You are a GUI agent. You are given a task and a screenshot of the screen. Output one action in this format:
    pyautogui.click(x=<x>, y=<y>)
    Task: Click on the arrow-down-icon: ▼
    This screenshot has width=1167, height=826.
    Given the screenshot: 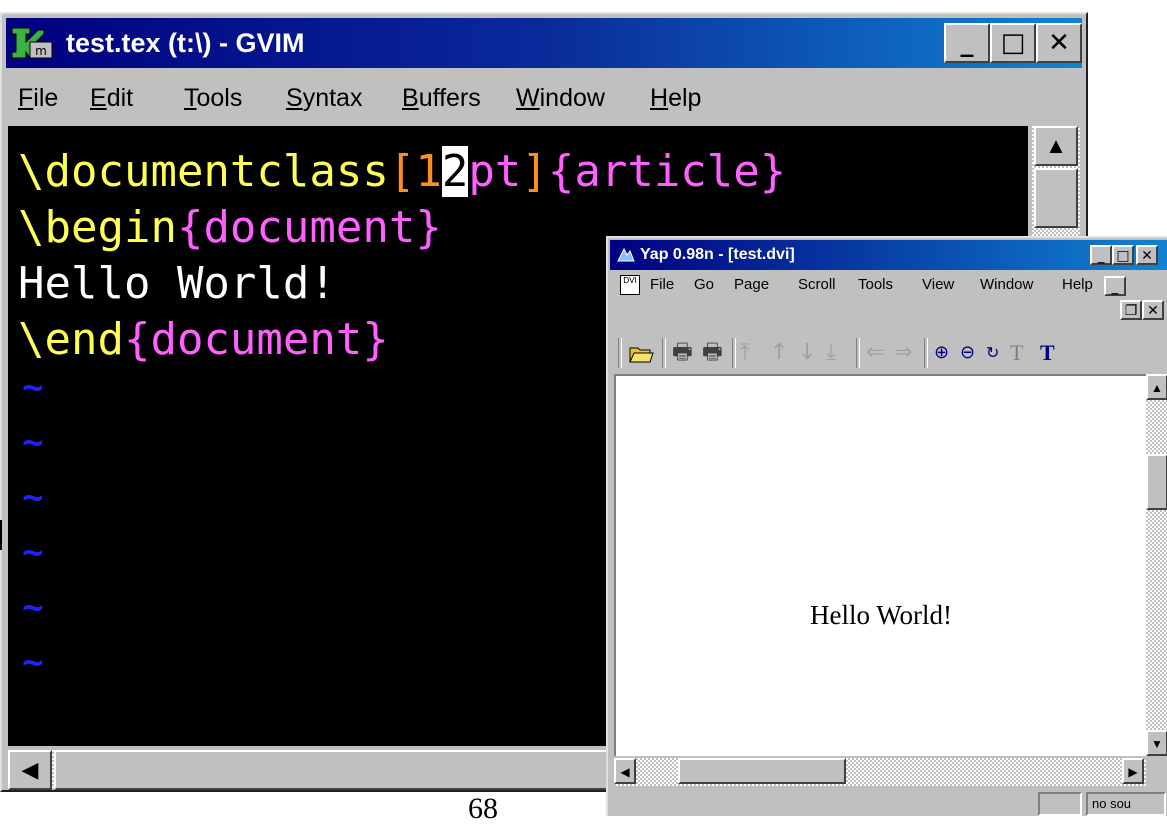 What is the action you would take?
    pyautogui.click(x=1157, y=744)
    